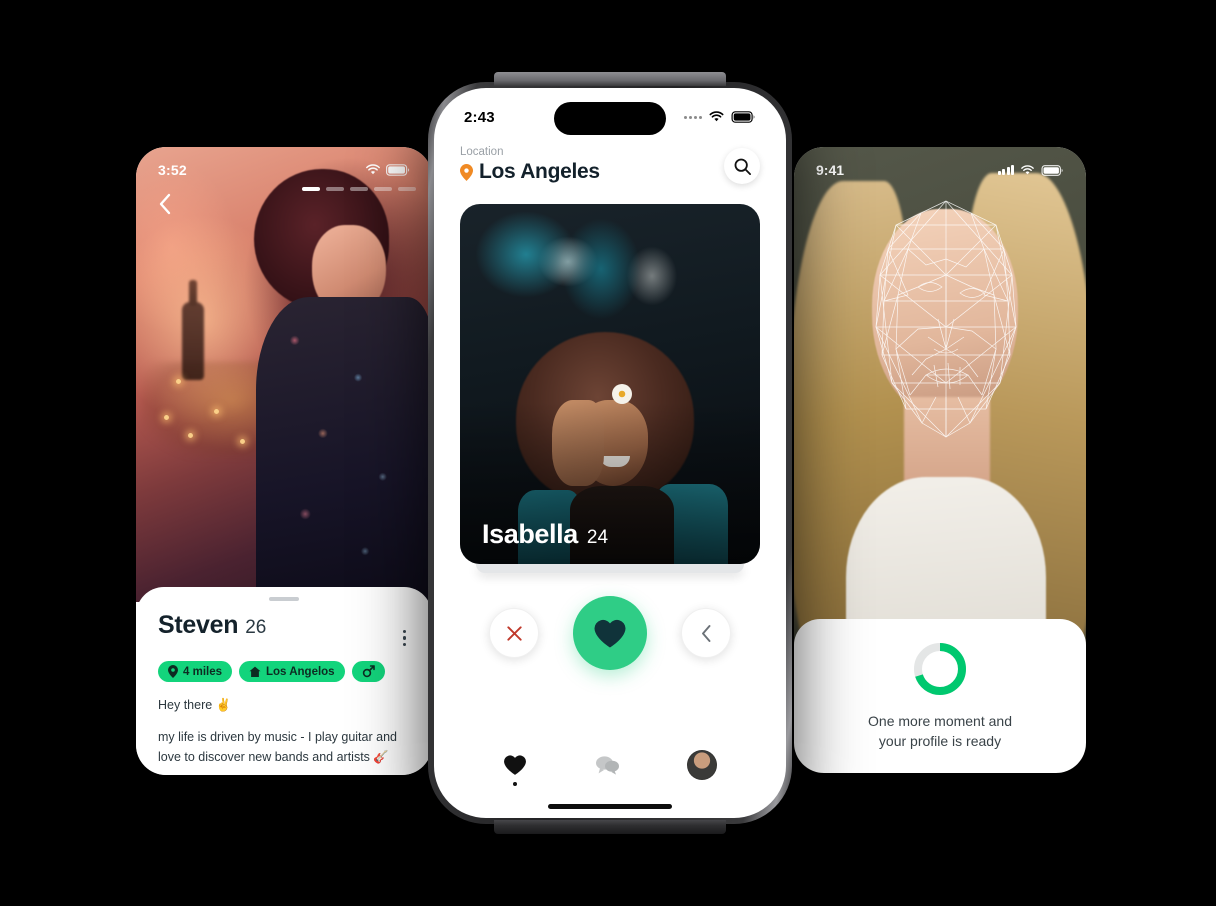 The image size is (1216, 906). I want to click on rewind-button, so click(706, 633).